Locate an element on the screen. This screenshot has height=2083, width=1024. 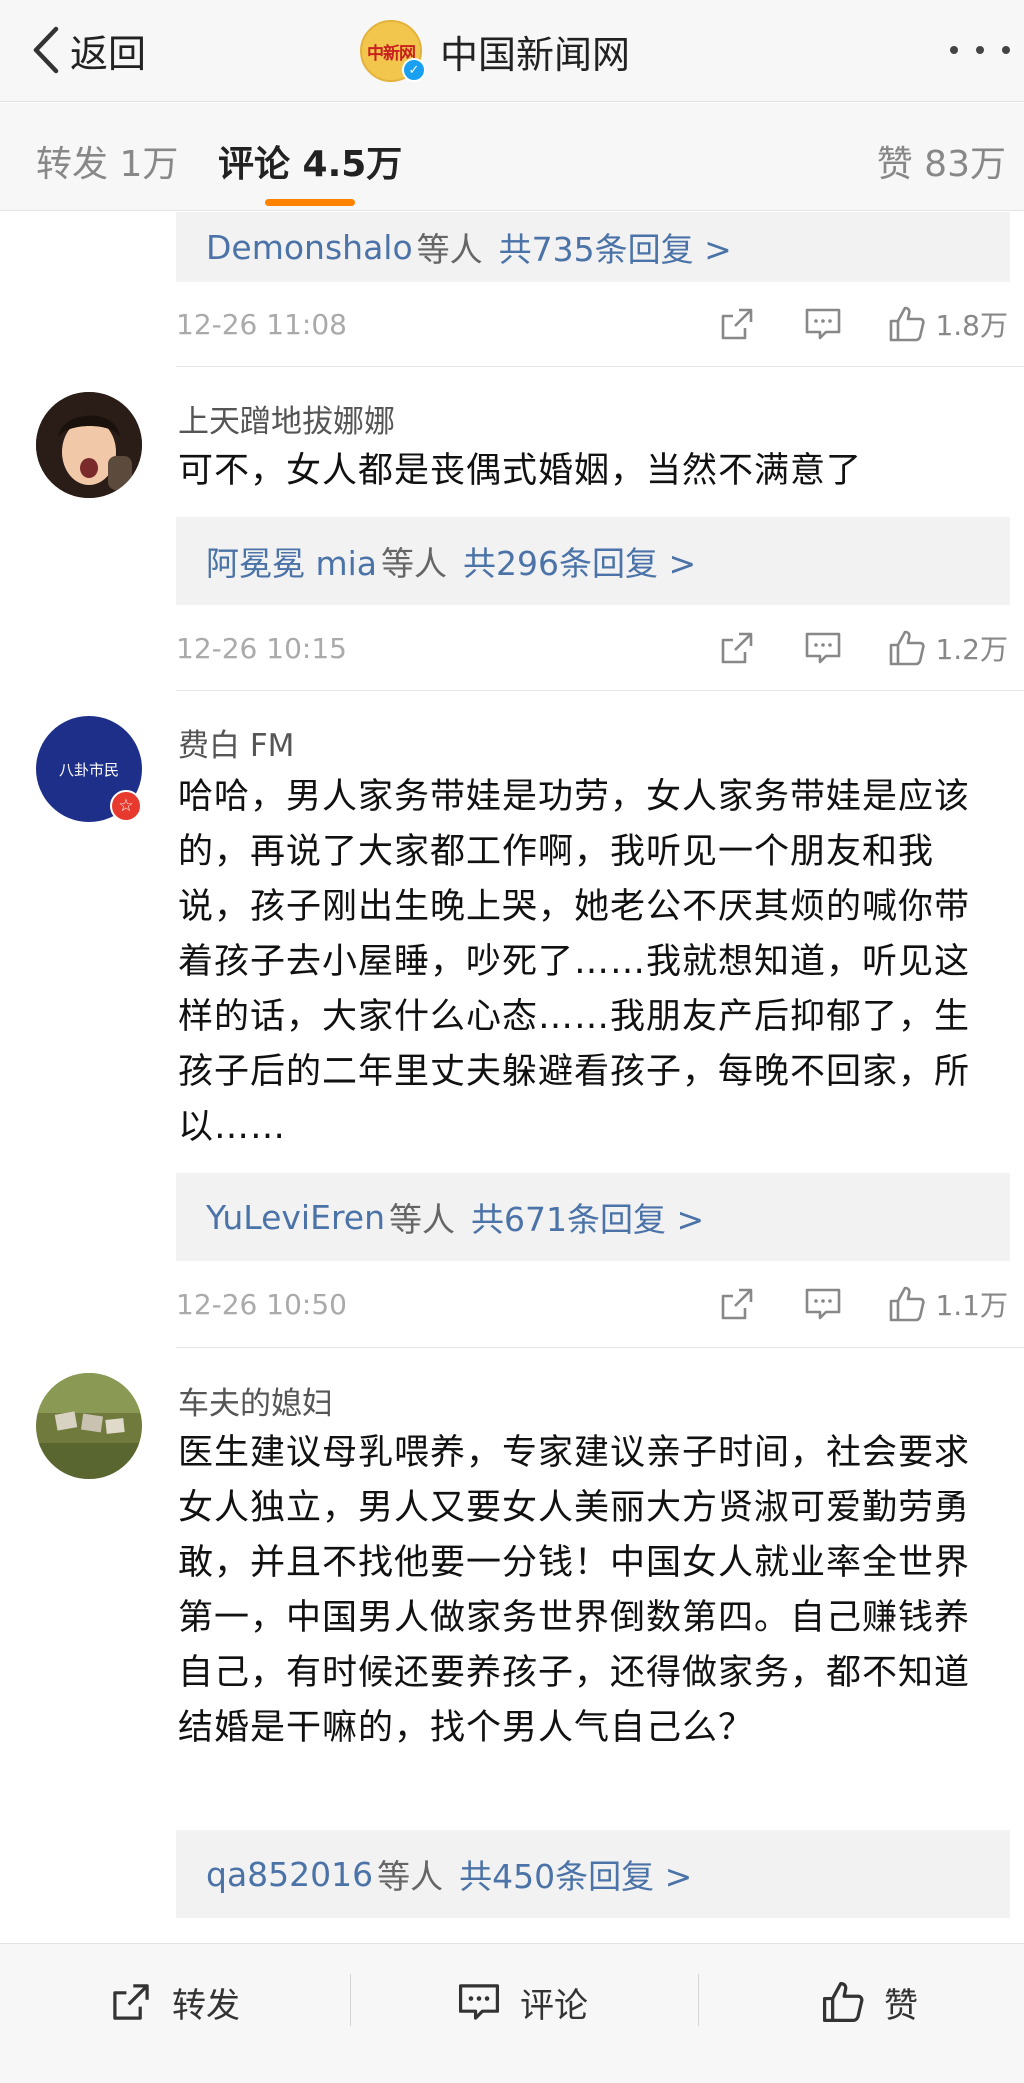
reply-names: YuLeviEren is located at coordinates (296, 1217).